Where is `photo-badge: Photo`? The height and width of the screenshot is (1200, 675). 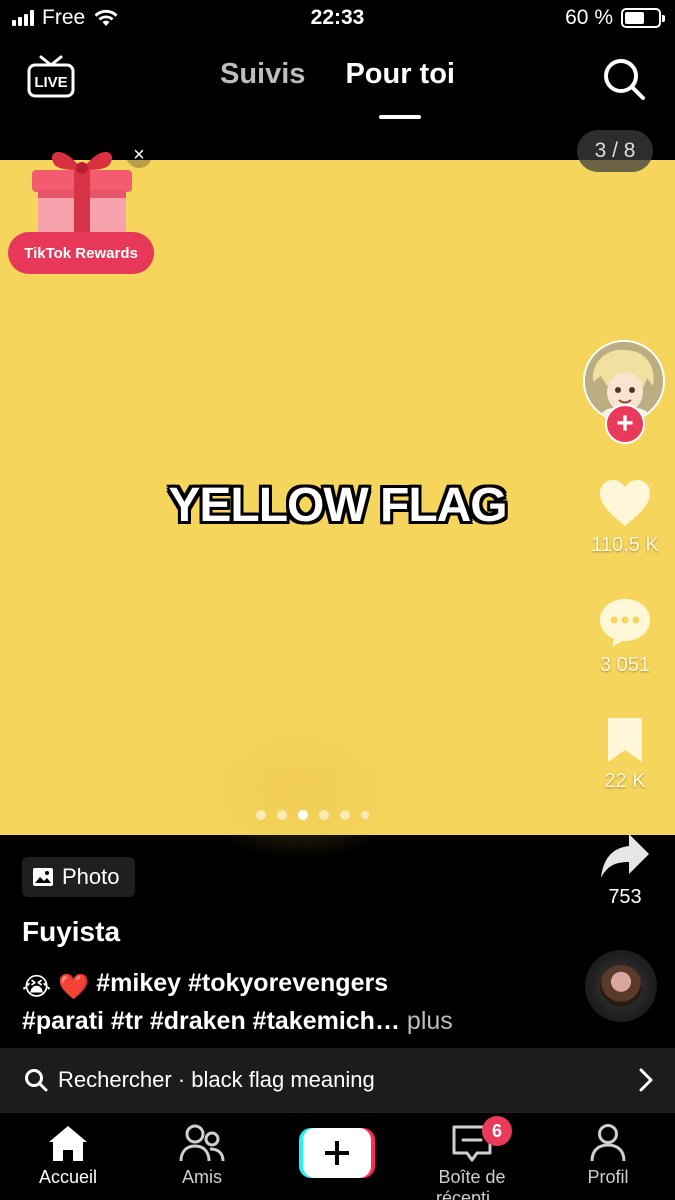 photo-badge: Photo is located at coordinates (78, 877).